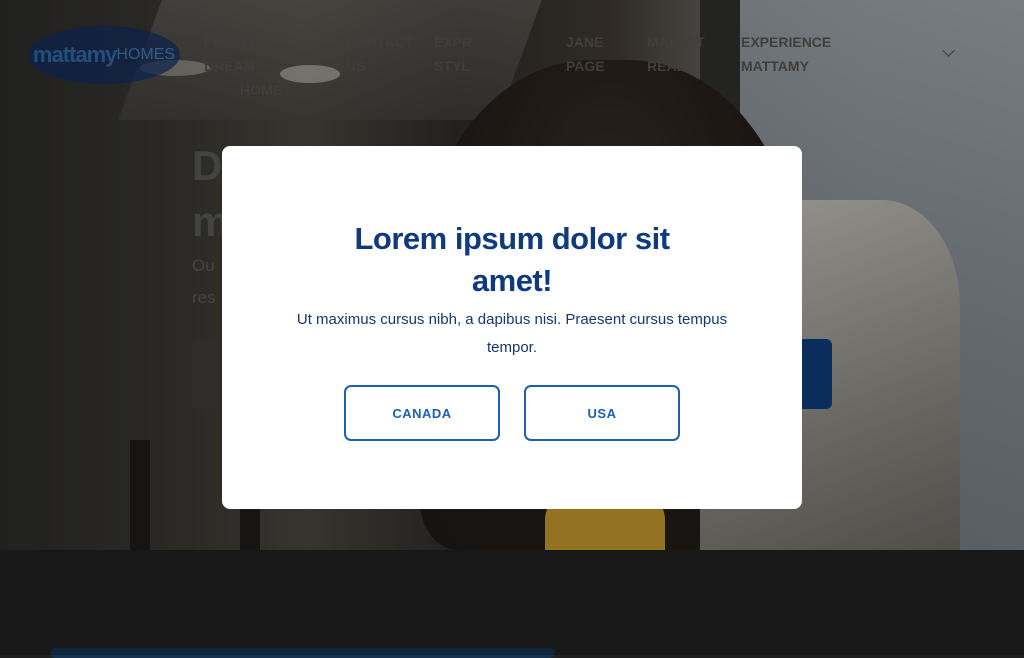  Describe the element at coordinates (512, 260) in the screenshot. I see `modal-title: Lorem ipsum dolor sit amet!` at that location.